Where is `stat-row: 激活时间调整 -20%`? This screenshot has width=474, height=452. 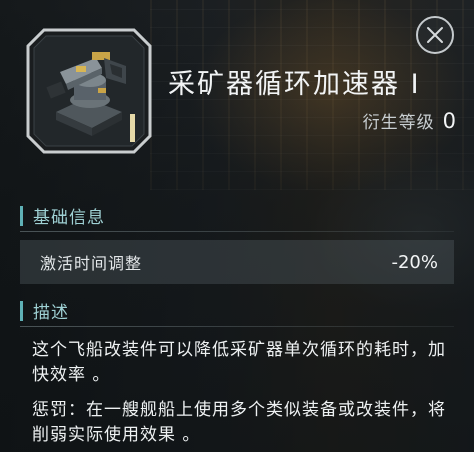 stat-row: 激活时间调整 -20% is located at coordinates (237, 262).